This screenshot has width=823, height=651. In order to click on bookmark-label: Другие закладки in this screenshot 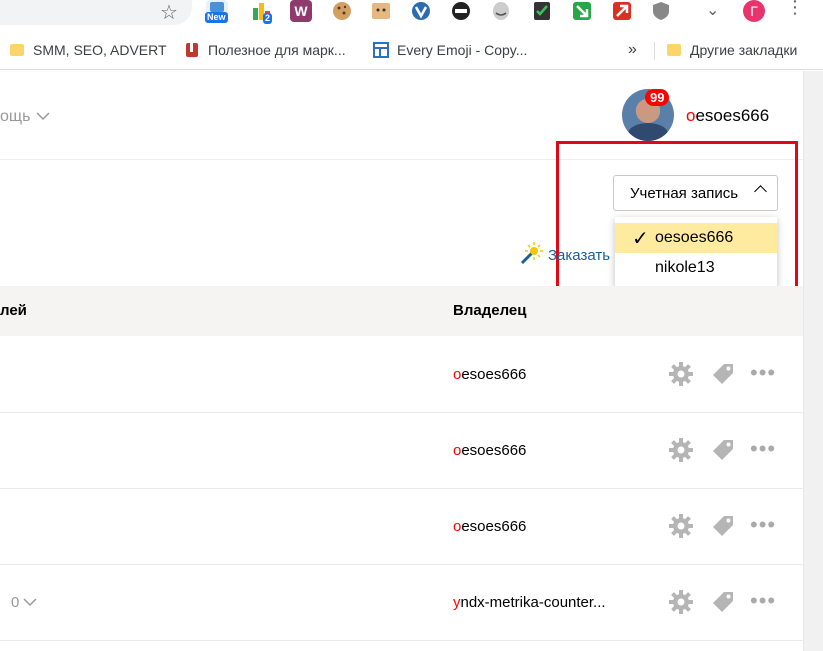, I will do `click(744, 50)`.